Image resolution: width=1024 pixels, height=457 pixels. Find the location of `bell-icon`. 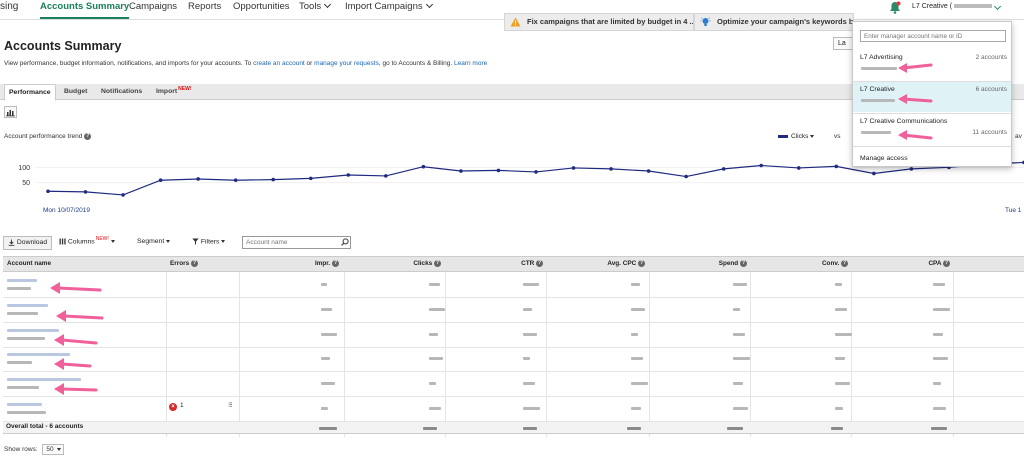

bell-icon is located at coordinates (895, 7).